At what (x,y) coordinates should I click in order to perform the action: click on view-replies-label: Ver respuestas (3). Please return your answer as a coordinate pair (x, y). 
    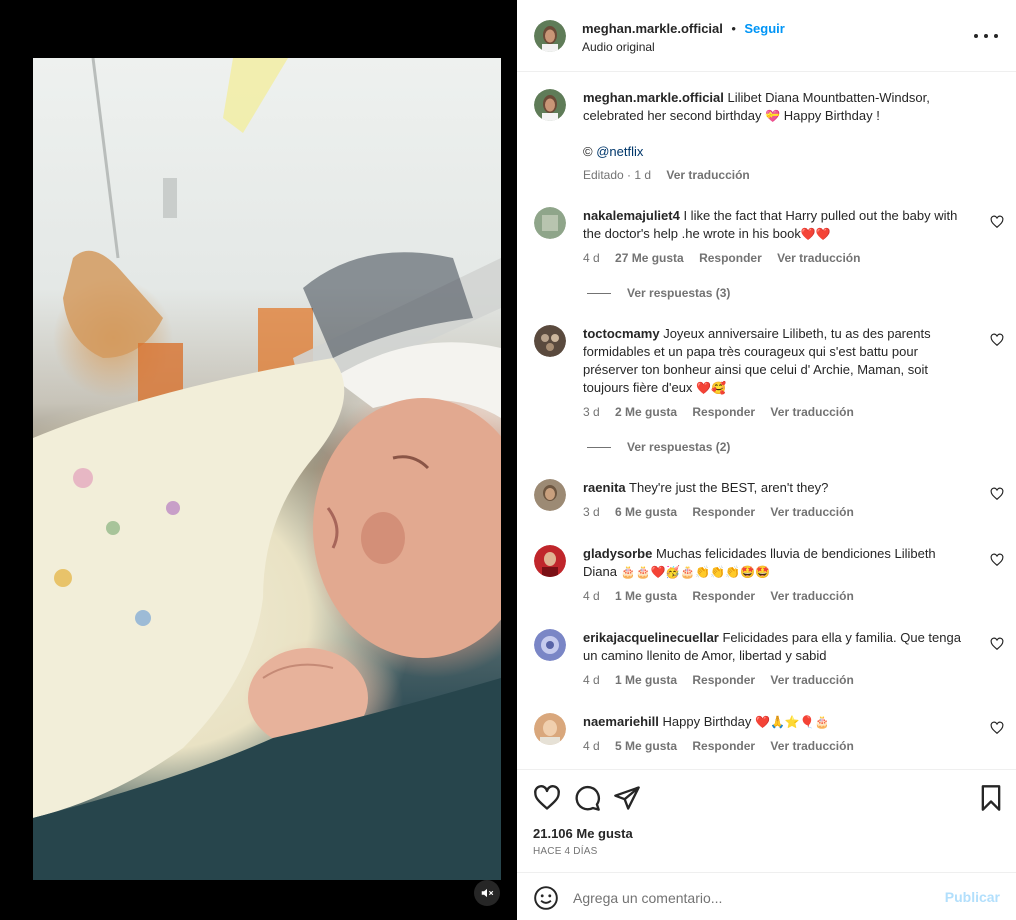
    Looking at the image, I should click on (678, 293).